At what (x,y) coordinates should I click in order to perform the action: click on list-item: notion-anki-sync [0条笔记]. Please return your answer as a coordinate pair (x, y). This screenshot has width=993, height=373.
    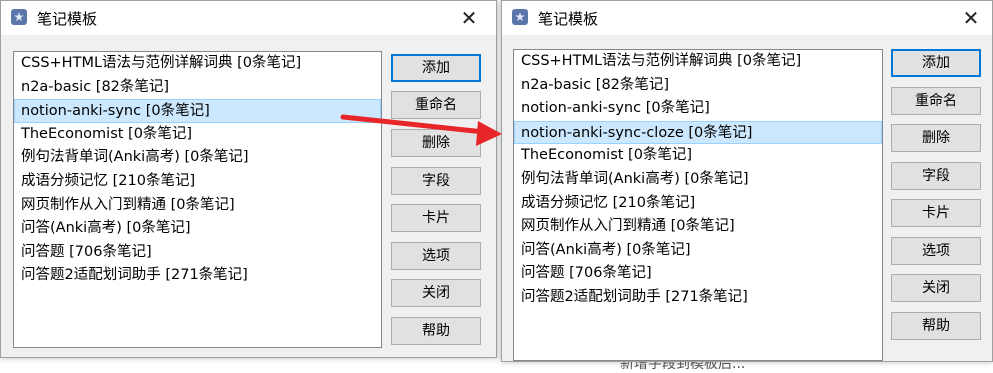
    Looking at the image, I should click on (698, 109).